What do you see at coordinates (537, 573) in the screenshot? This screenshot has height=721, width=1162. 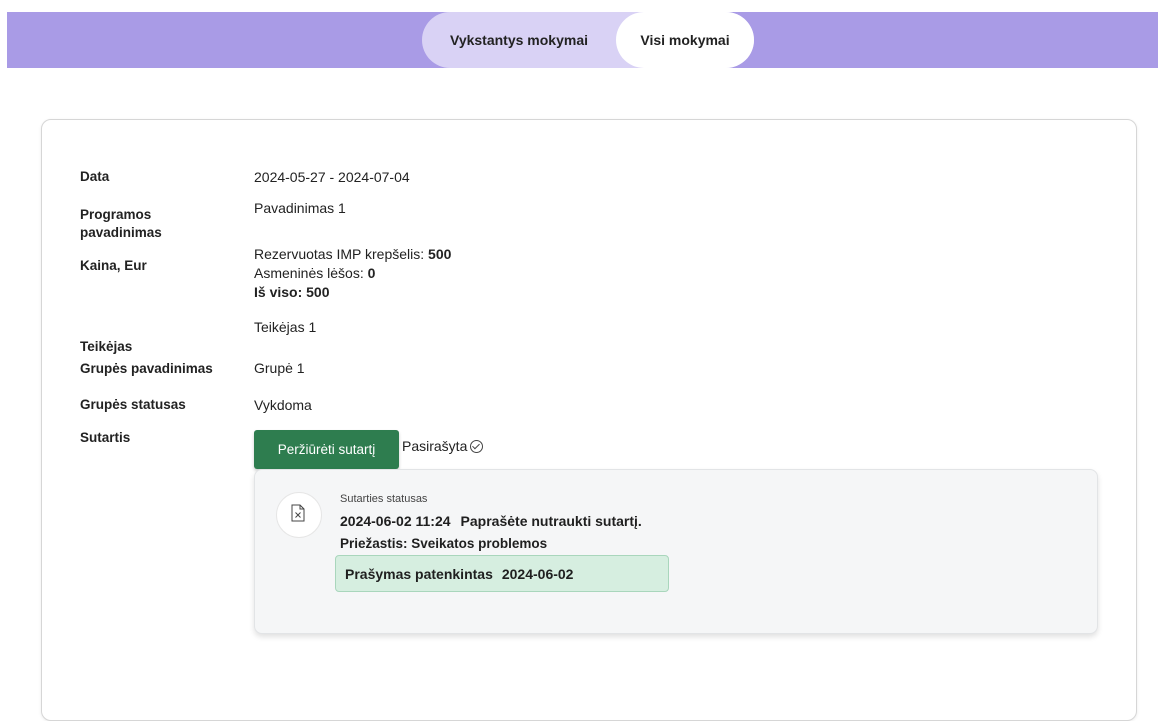 I see `request-date: 2024-06-02` at bounding box center [537, 573].